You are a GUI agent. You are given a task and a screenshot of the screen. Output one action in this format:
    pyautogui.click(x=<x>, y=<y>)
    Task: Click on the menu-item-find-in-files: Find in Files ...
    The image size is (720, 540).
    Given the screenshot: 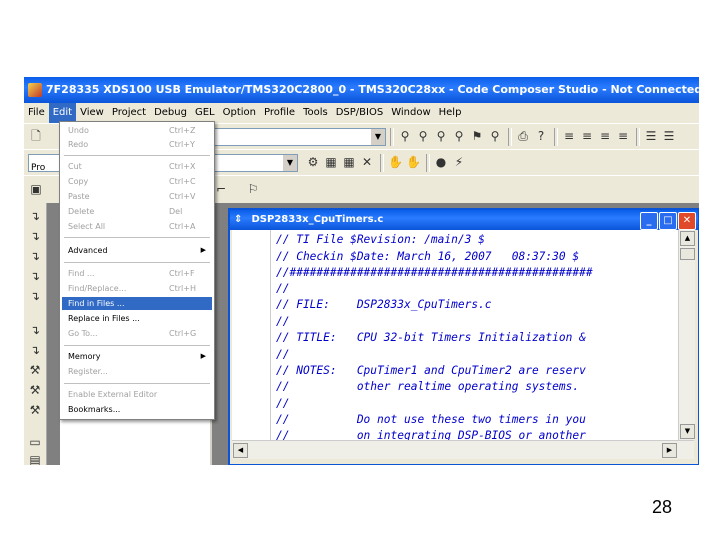 What is the action you would take?
    pyautogui.click(x=137, y=303)
    